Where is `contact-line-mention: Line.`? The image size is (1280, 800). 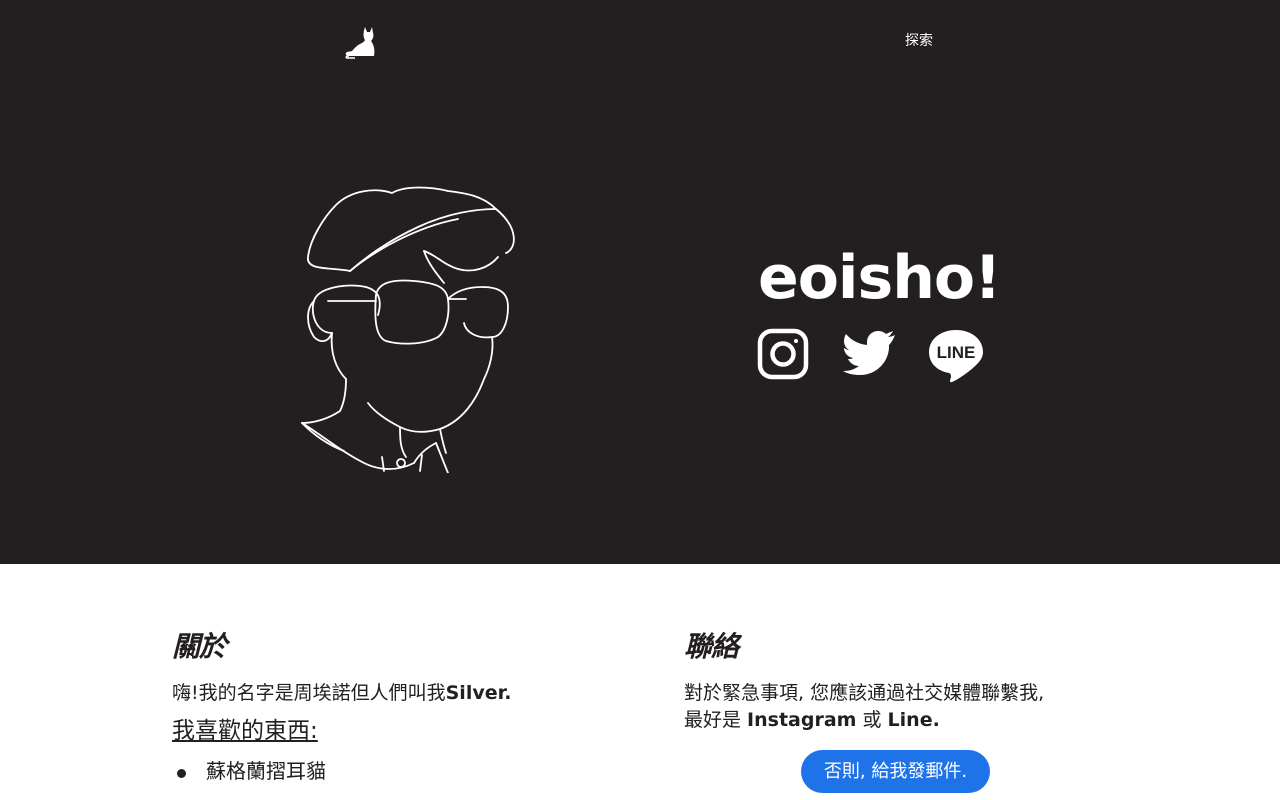 contact-line-mention: Line. is located at coordinates (913, 720).